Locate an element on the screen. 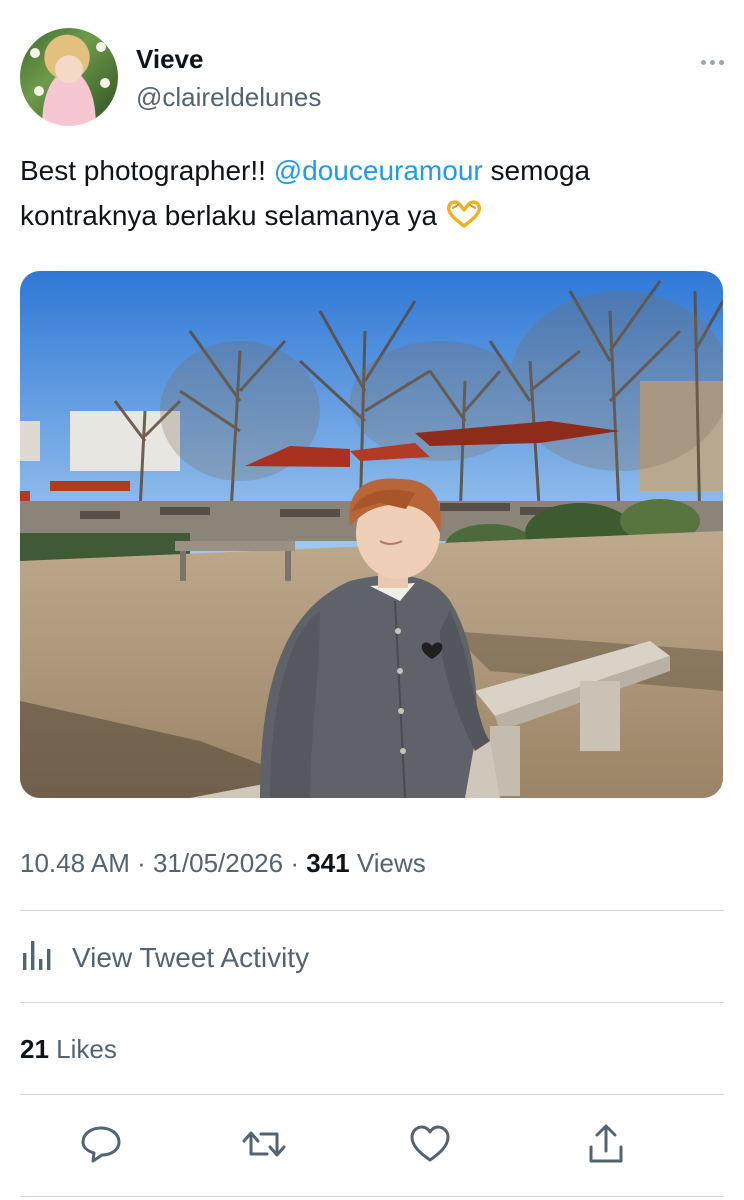 This screenshot has height=1200, width=744. retweet-icon is located at coordinates (264, 1146).